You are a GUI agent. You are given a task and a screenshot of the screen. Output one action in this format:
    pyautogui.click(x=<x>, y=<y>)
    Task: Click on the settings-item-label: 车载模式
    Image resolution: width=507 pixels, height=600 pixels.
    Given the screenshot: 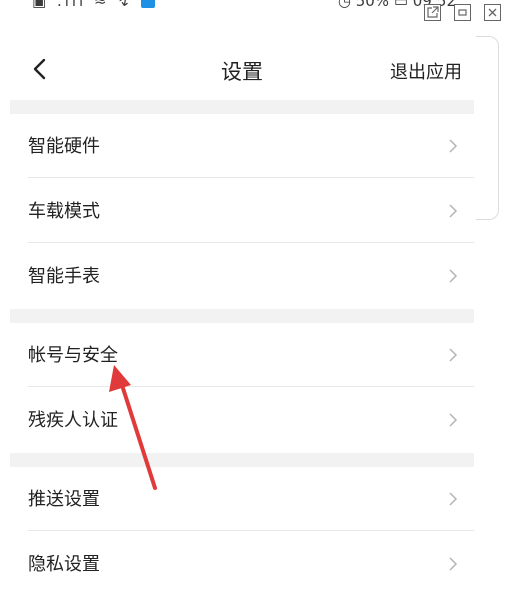 What is the action you would take?
    pyautogui.click(x=64, y=211)
    